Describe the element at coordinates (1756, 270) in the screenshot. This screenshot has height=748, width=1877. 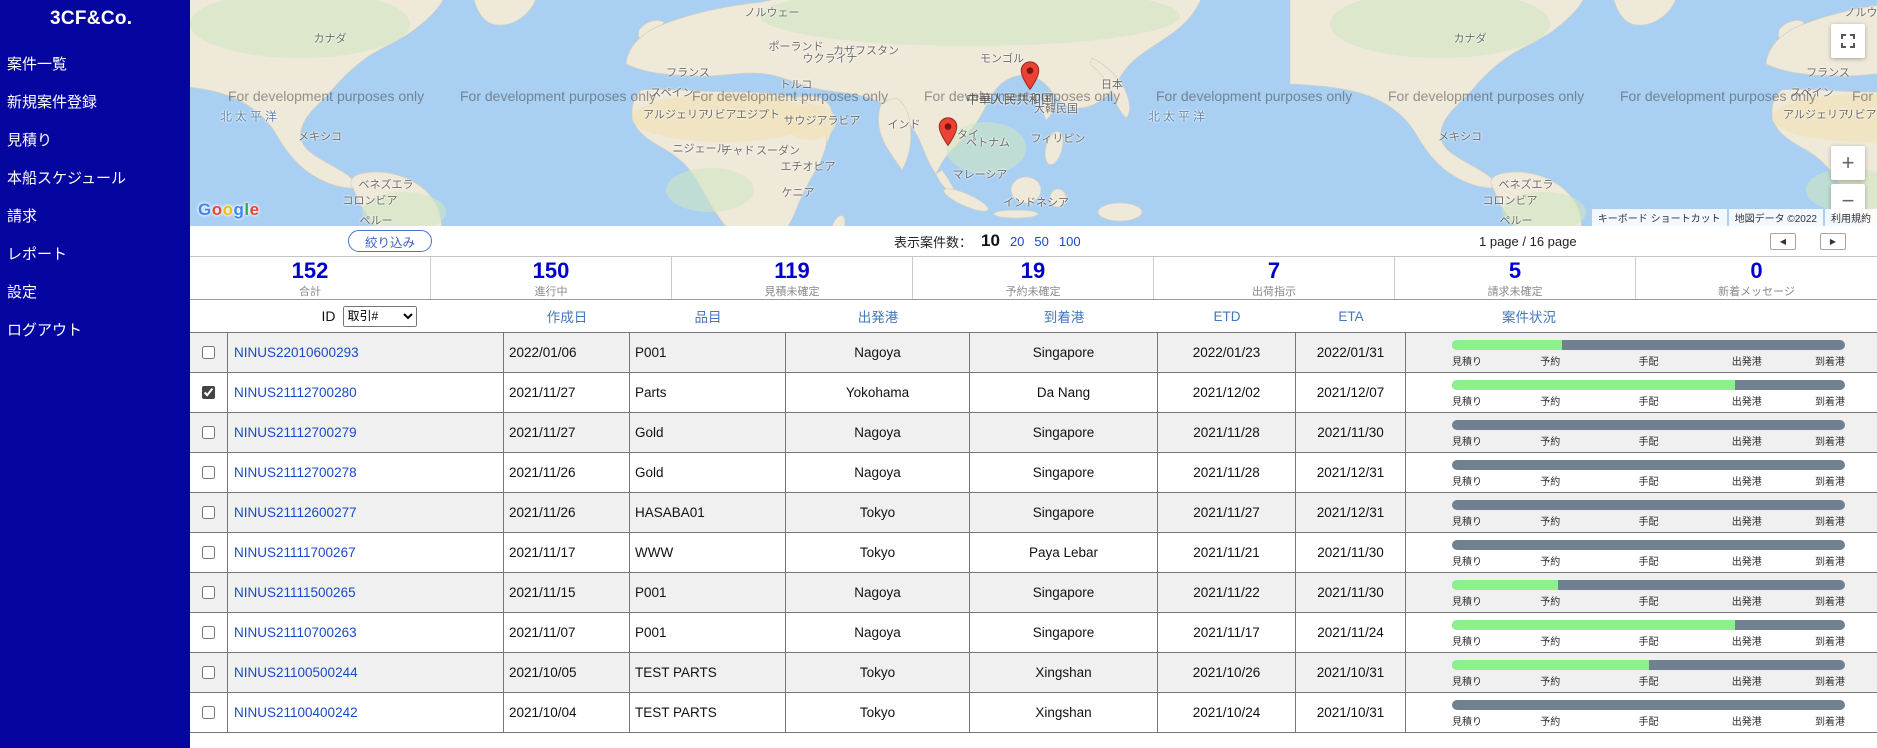
I see `stat-value: 0` at that location.